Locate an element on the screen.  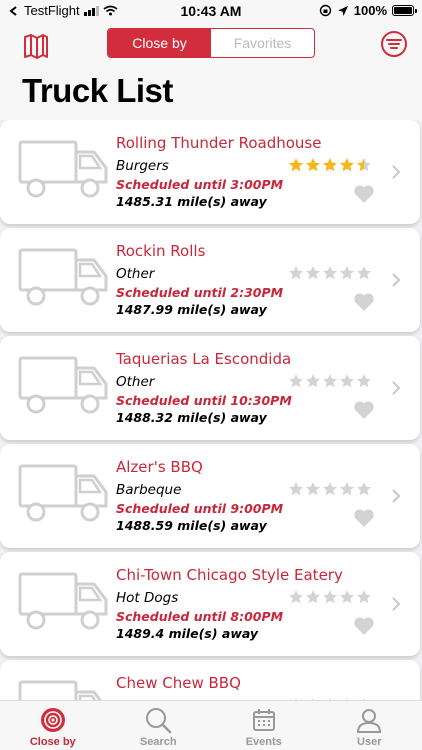
tab-close-by: Close by is located at coordinates (53, 725).